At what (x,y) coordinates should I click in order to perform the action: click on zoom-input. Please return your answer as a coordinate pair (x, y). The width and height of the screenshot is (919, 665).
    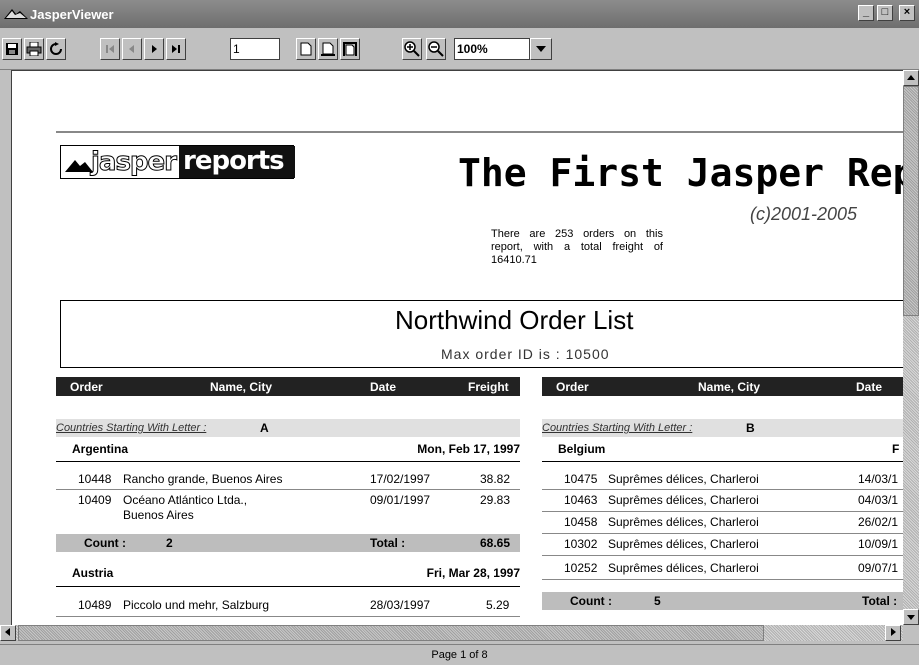
    Looking at the image, I should click on (492, 49).